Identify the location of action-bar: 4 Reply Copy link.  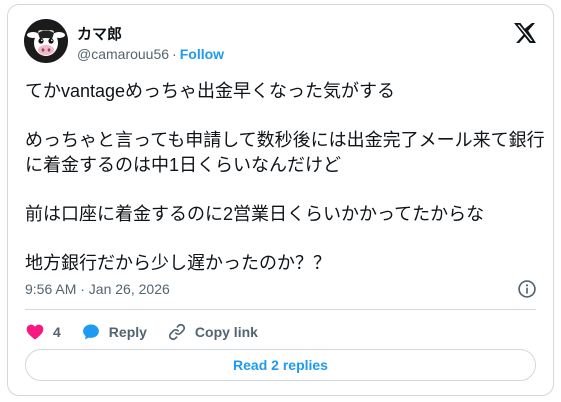
(151, 332).